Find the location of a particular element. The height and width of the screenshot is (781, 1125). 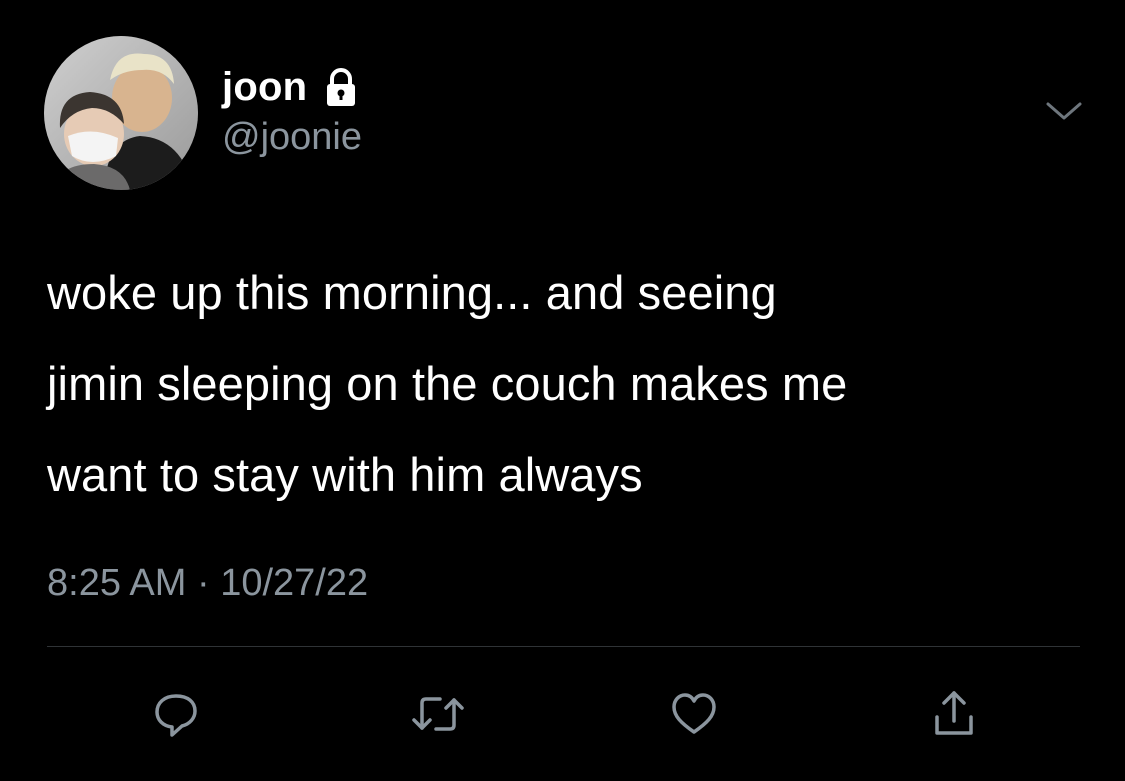

tweet-timestamp: 8:25 AM · 10/27/22 is located at coordinates (207, 583).